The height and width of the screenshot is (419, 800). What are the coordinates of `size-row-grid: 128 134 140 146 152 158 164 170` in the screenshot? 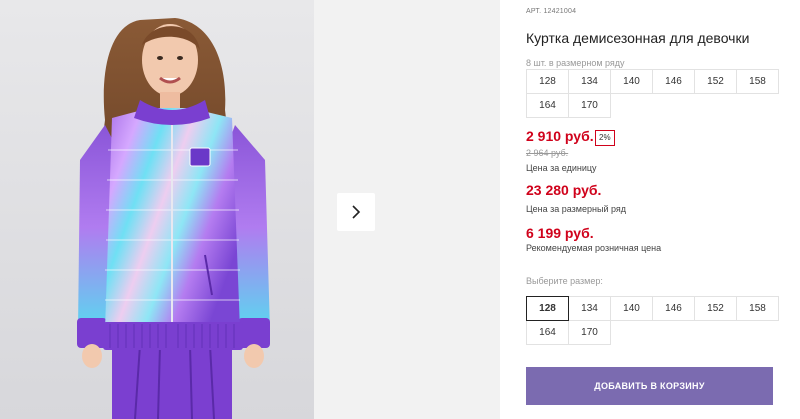 It's located at (652, 93).